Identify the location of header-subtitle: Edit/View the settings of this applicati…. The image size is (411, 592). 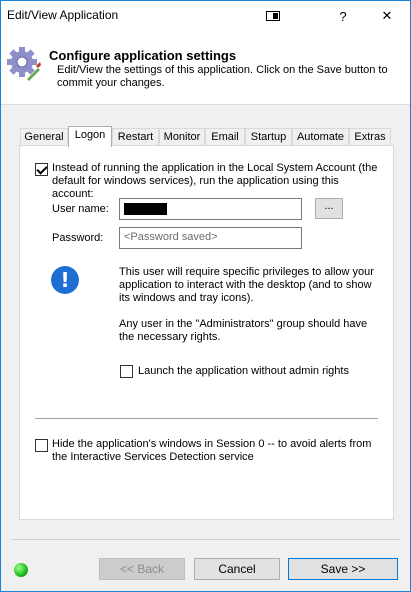
(222, 76).